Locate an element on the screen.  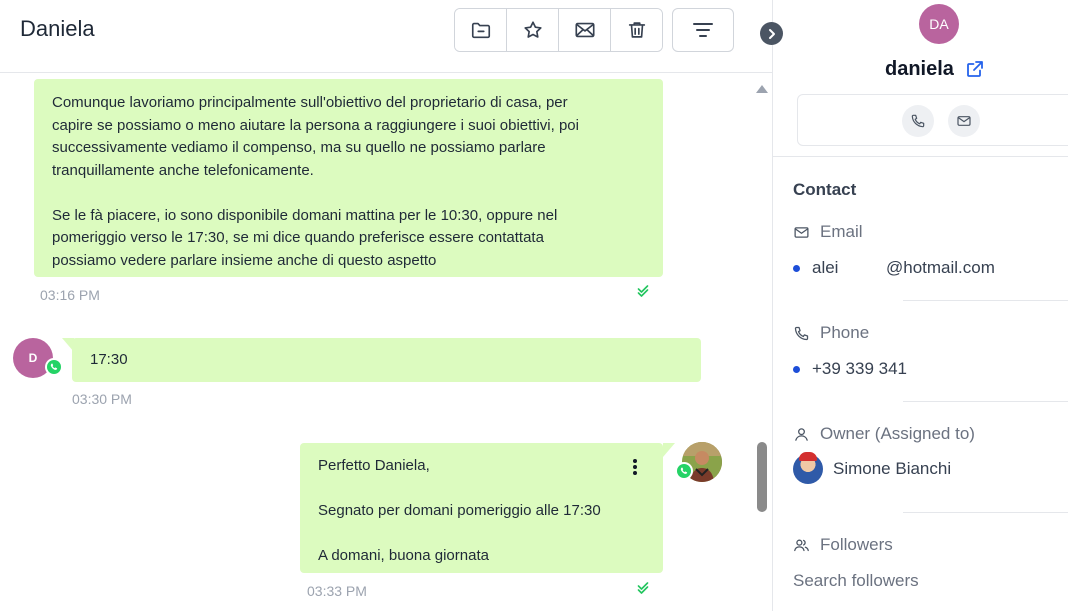
users-icon is located at coordinates (801, 545).